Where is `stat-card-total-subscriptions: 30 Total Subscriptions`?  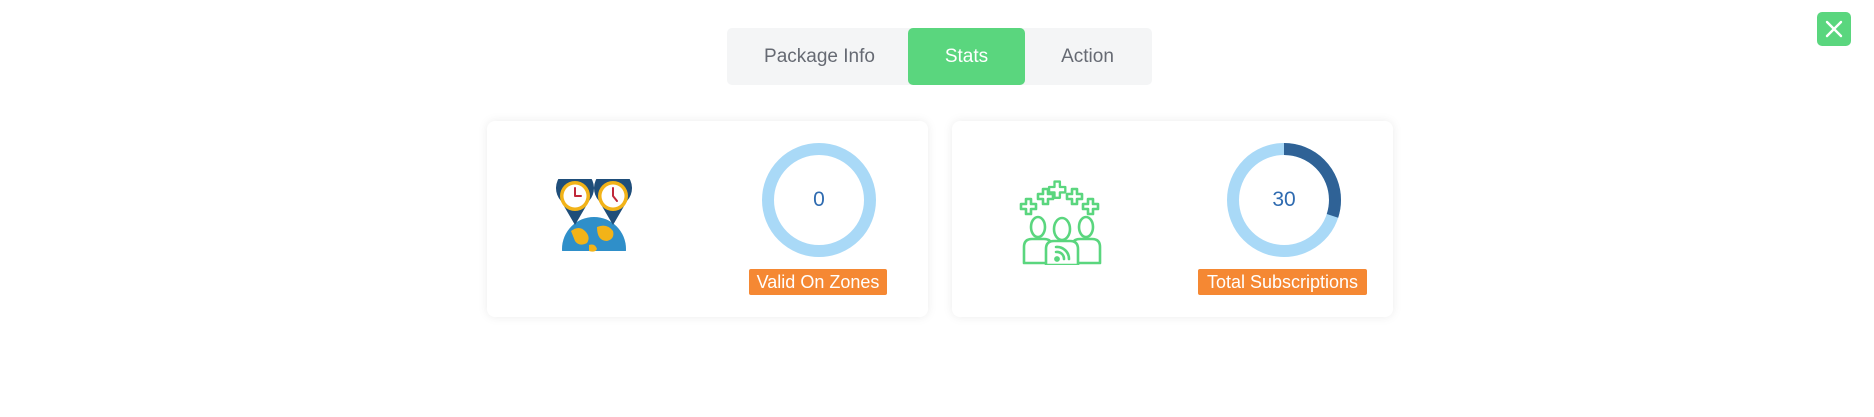 stat-card-total-subscriptions: 30 Total Subscriptions is located at coordinates (1172, 219).